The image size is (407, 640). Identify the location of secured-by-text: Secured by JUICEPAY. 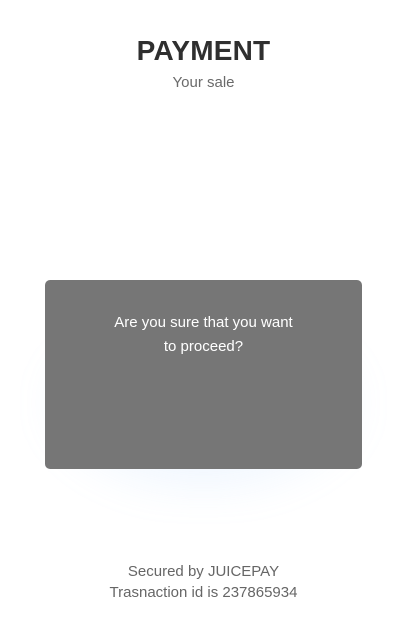
(203, 571).